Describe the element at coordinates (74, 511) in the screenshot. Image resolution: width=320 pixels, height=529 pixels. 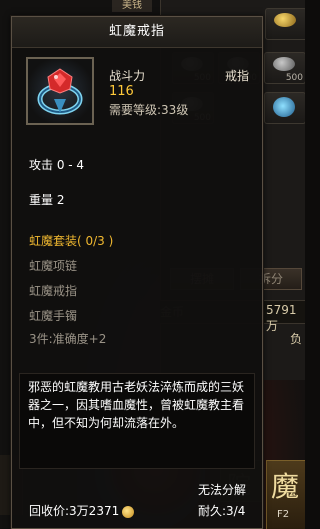
I see `recycle-price: 回收价:3万2371` at that location.